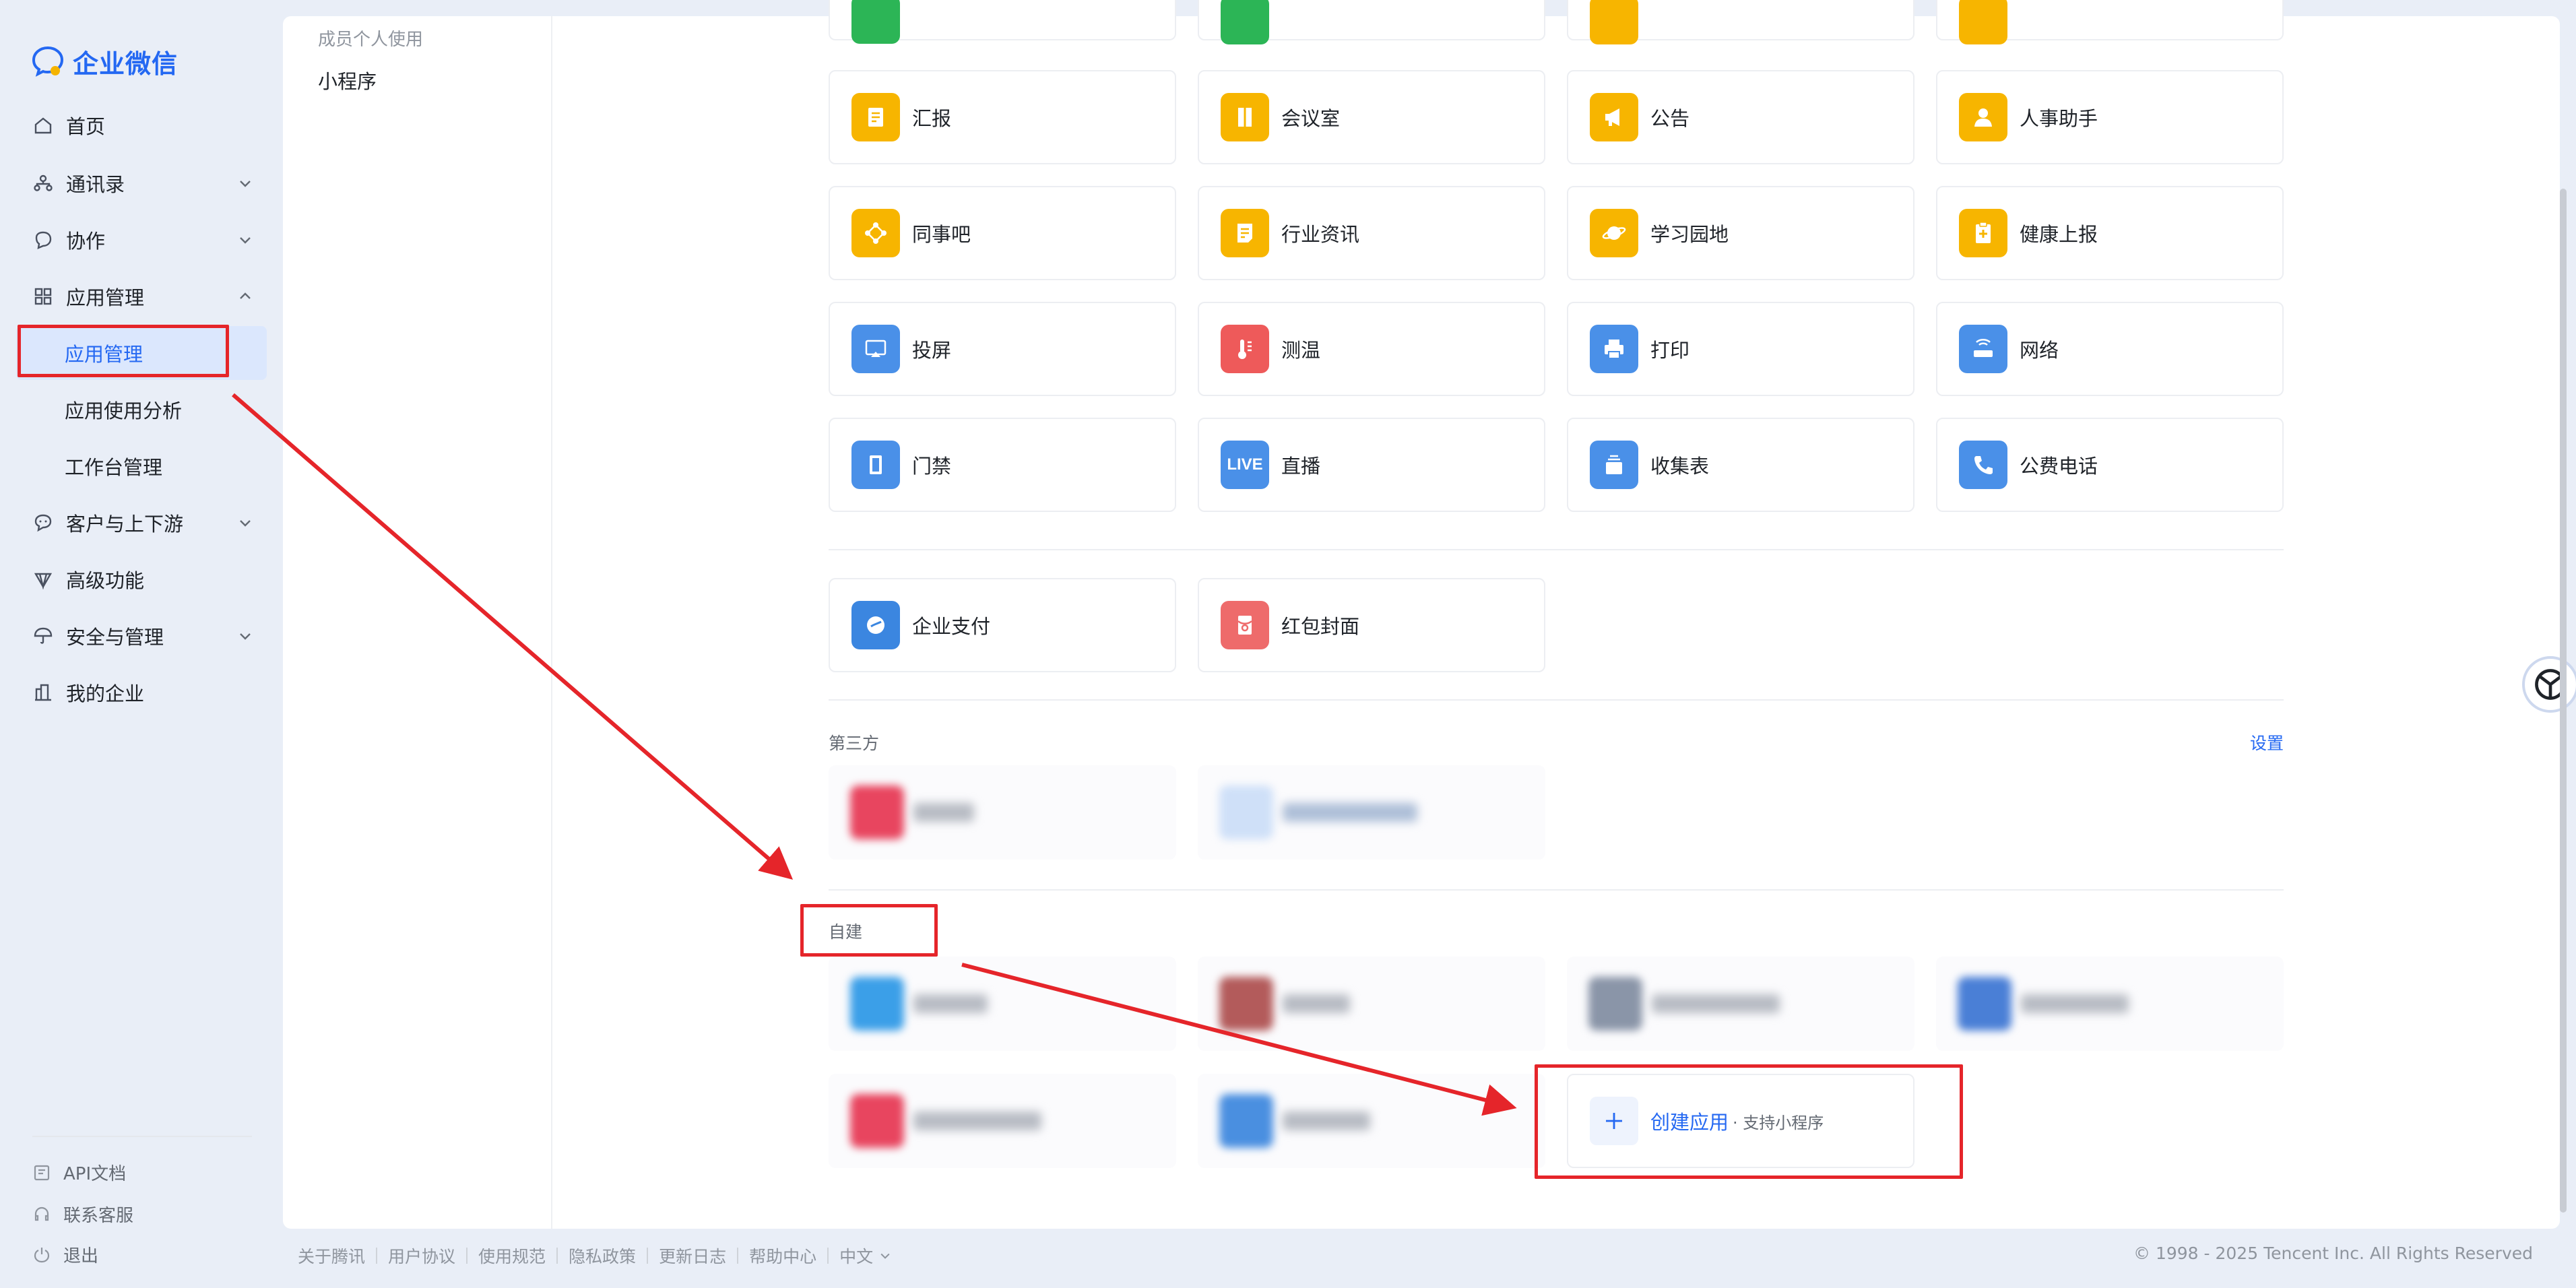 This screenshot has width=2576, height=1288. What do you see at coordinates (141, 466) in the screenshot?
I see `nav-sub-workbench: 工作台管理` at bounding box center [141, 466].